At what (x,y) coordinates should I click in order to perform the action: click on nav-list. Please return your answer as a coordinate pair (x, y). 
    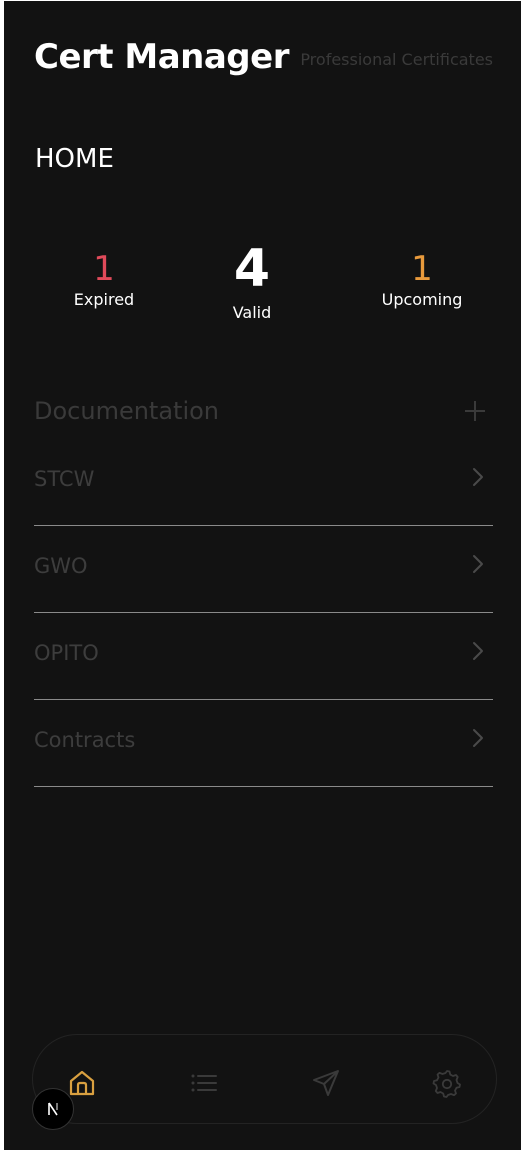
    Looking at the image, I should click on (204, 1083).